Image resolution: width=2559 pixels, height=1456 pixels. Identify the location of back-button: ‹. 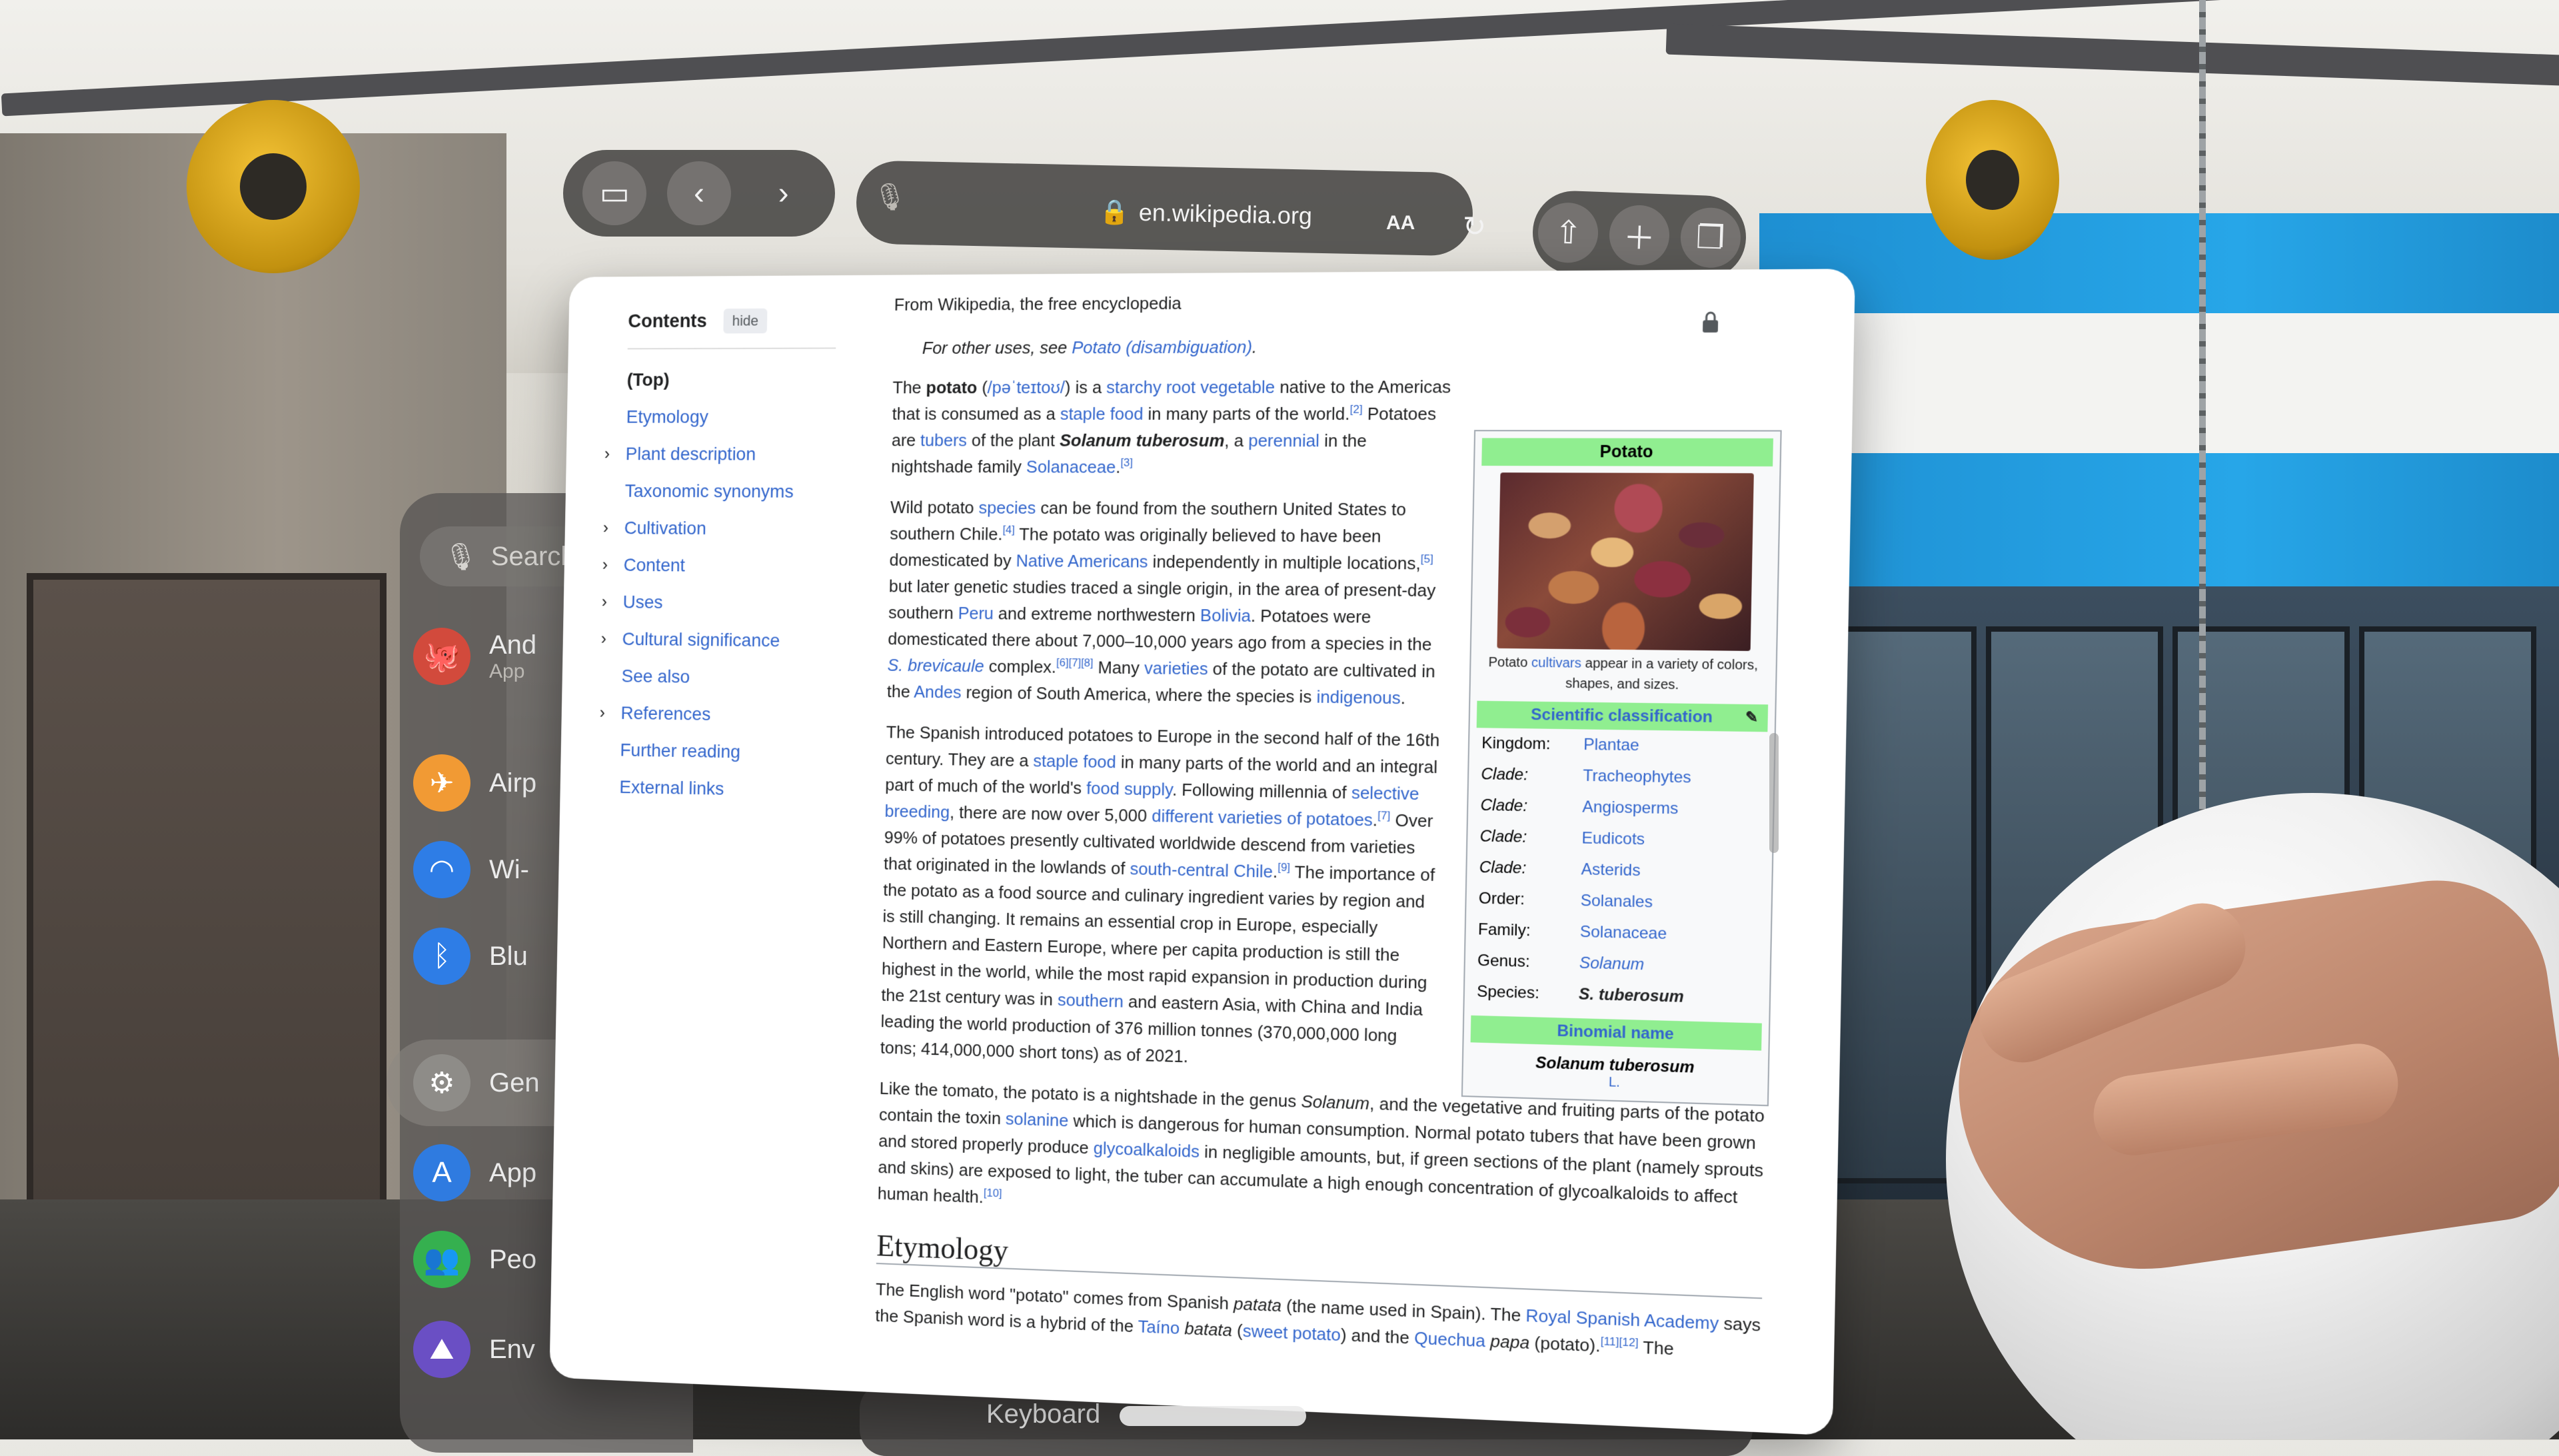
(699, 193).